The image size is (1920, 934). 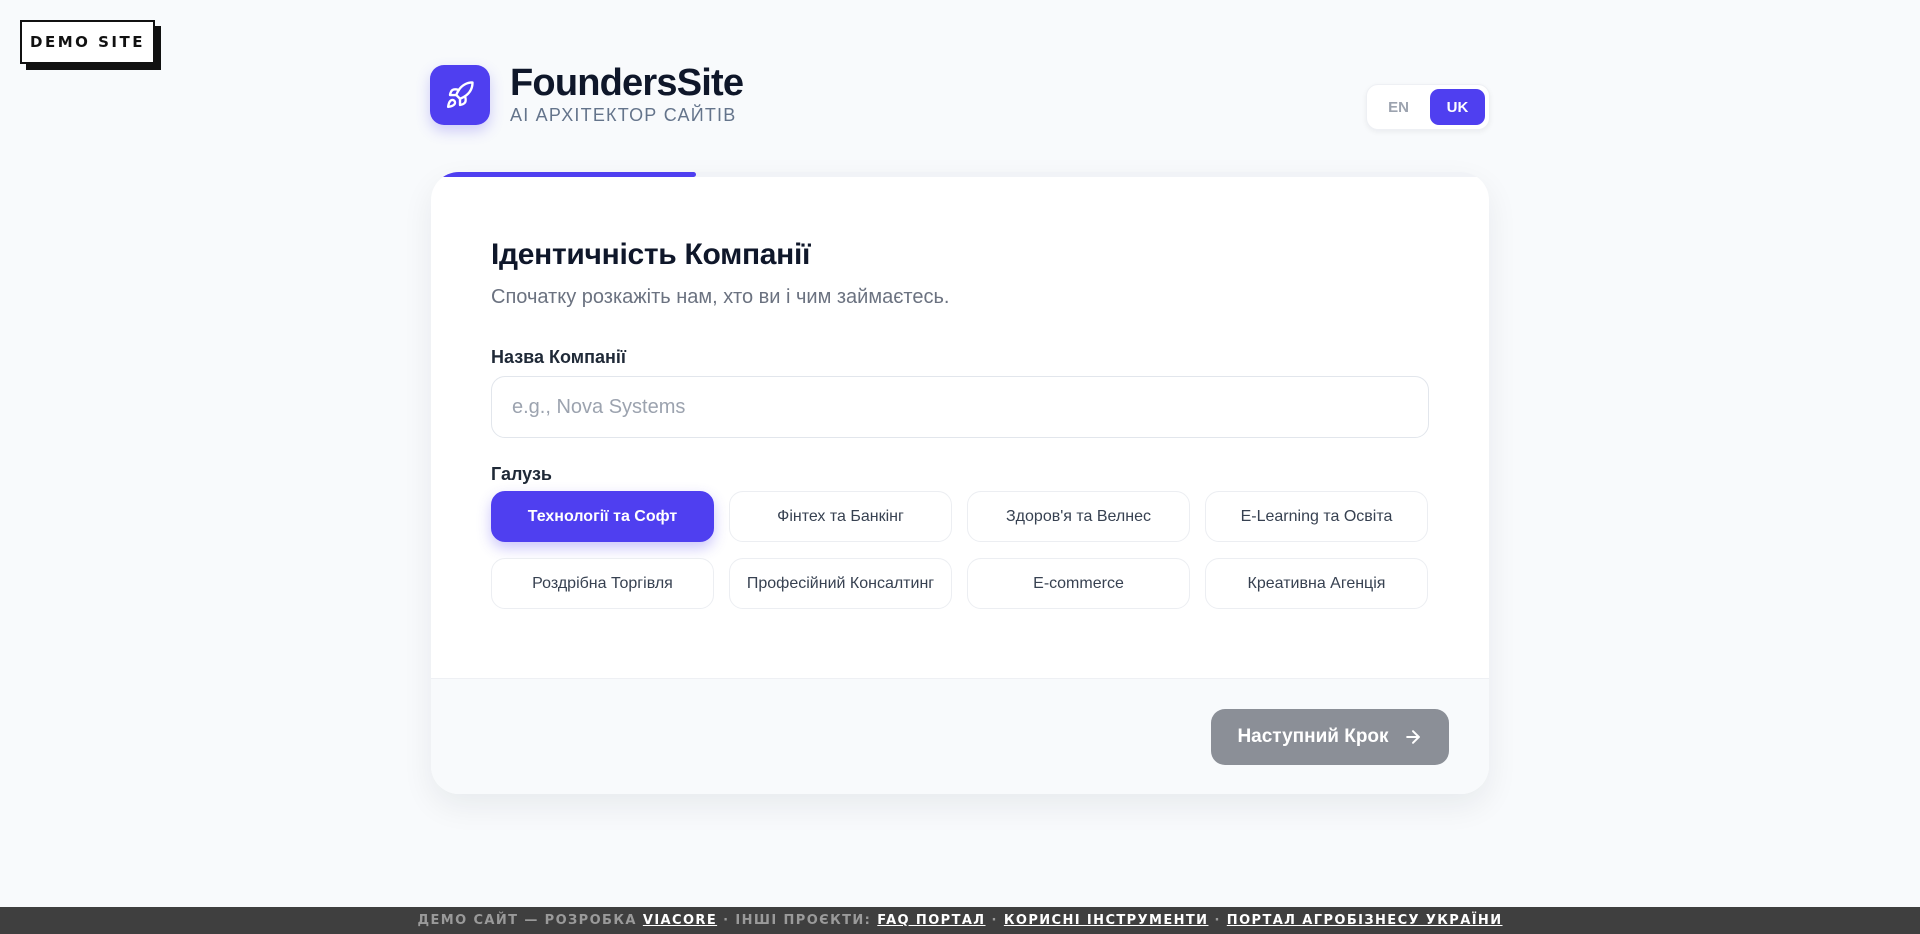 What do you see at coordinates (1428, 107) in the screenshot?
I see `language-switcher: EN UK` at bounding box center [1428, 107].